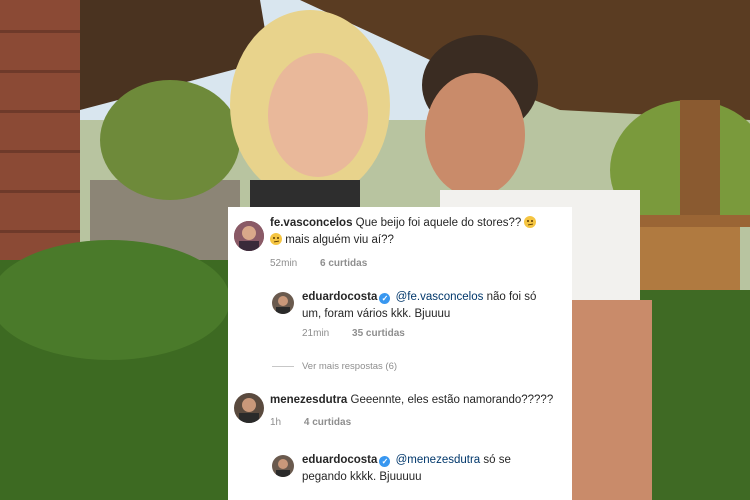 This screenshot has width=750, height=500. I want to click on comment-time: 1h, so click(276, 422).